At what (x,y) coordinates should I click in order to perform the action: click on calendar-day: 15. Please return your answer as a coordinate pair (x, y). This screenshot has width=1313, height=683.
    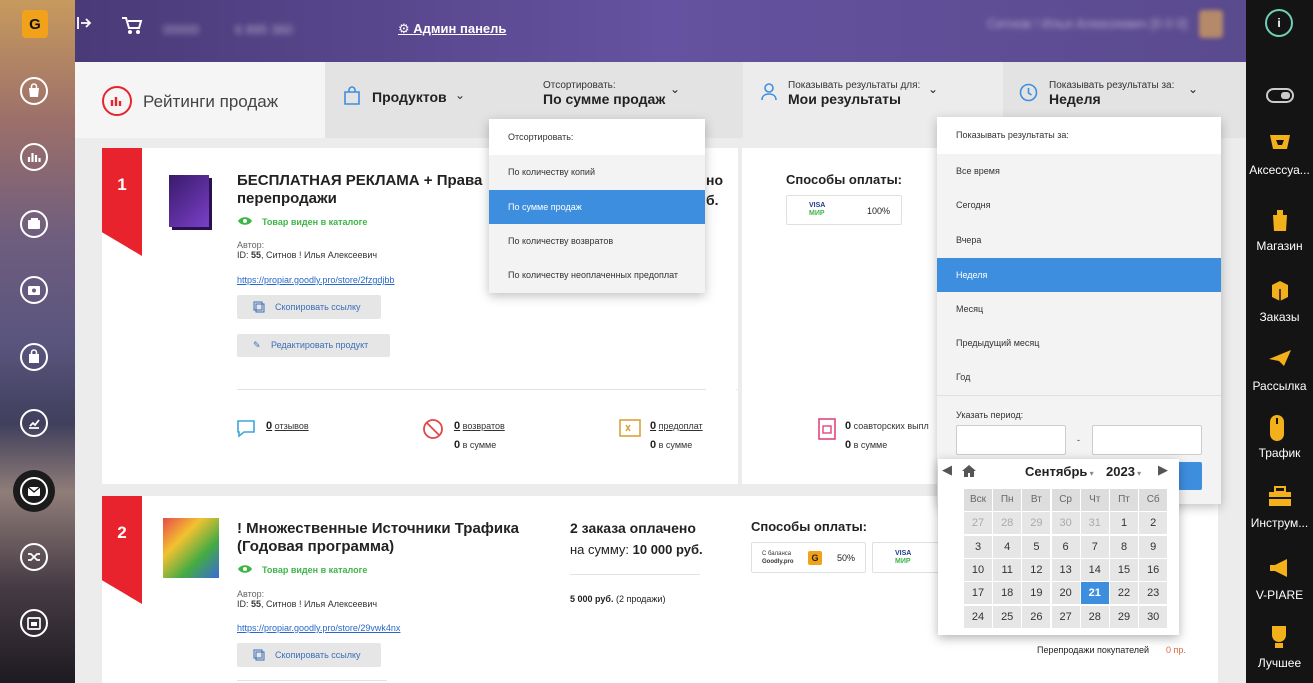
    Looking at the image, I should click on (1124, 569).